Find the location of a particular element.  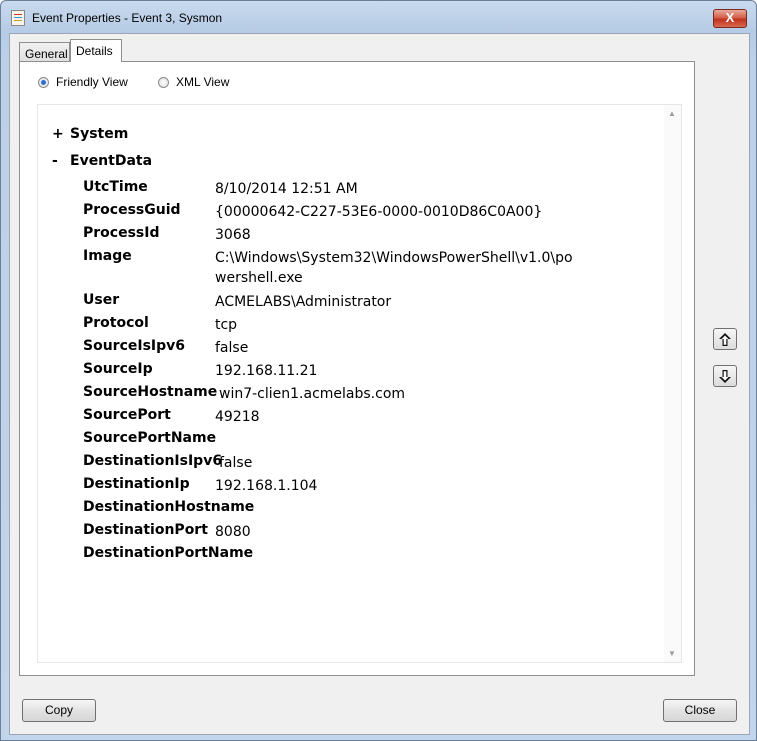

event-viewer-icon is located at coordinates (18, 18).